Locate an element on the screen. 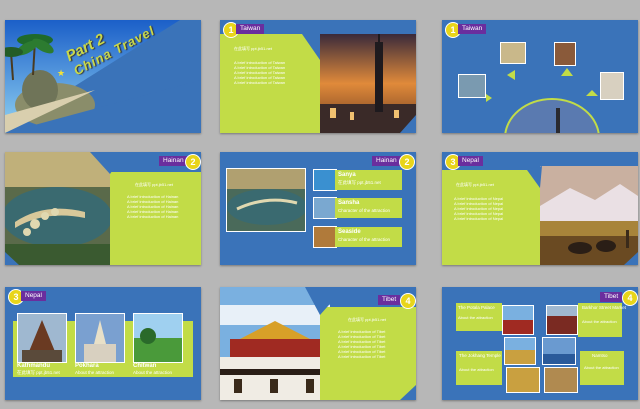  kathmandu-photo is located at coordinates (42, 338).